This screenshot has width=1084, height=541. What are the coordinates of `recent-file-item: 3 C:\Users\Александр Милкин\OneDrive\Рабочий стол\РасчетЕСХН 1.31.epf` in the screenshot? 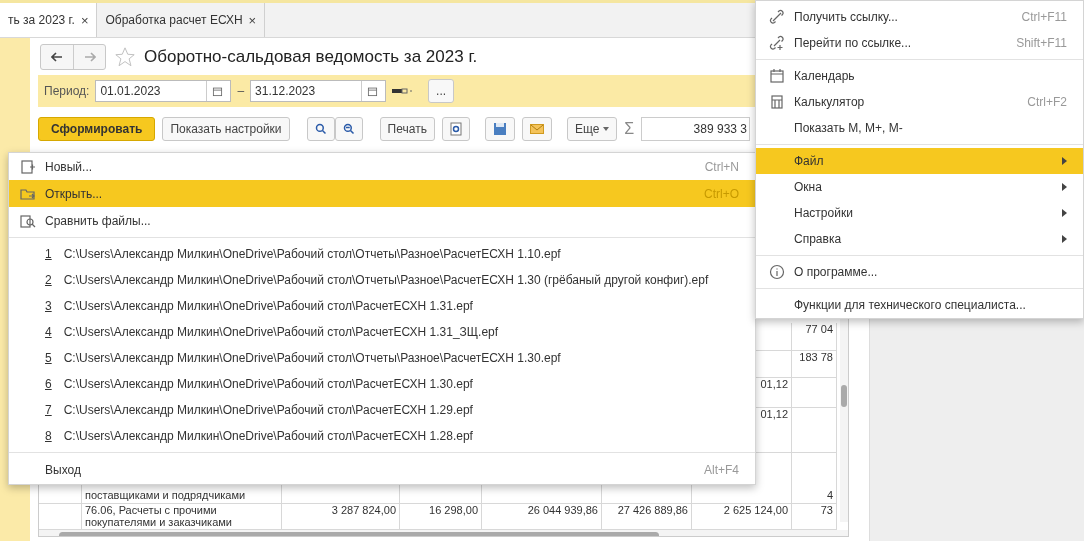 It's located at (382, 306).